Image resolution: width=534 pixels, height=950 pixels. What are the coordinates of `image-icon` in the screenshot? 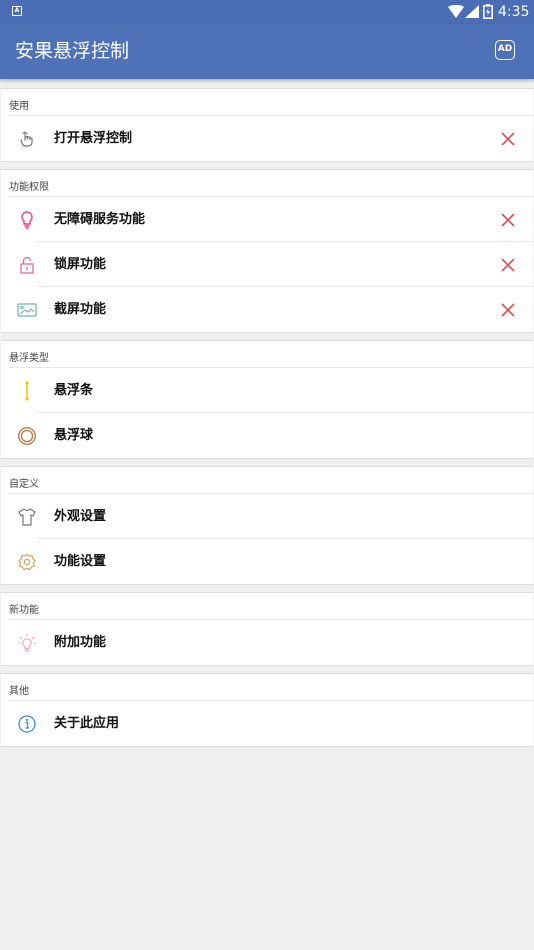 It's located at (27, 310).